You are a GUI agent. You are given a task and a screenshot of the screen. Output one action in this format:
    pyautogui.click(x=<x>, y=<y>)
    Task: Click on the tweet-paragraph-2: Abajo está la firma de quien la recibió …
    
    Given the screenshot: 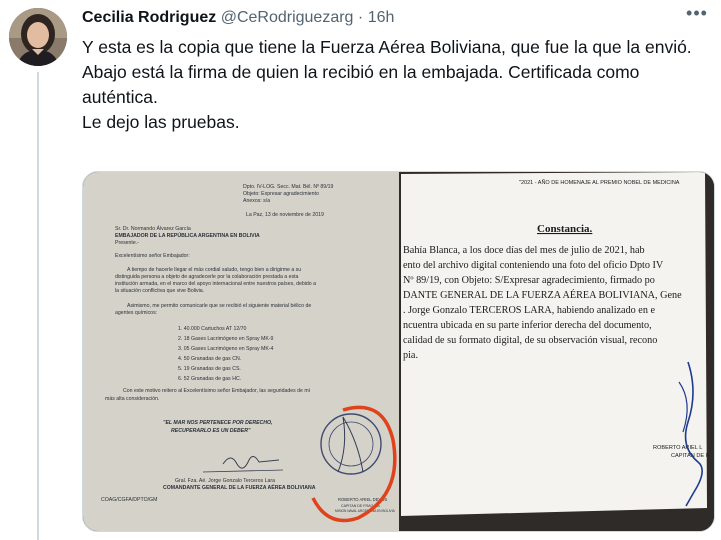 What is the action you would take?
    pyautogui.click(x=361, y=84)
    